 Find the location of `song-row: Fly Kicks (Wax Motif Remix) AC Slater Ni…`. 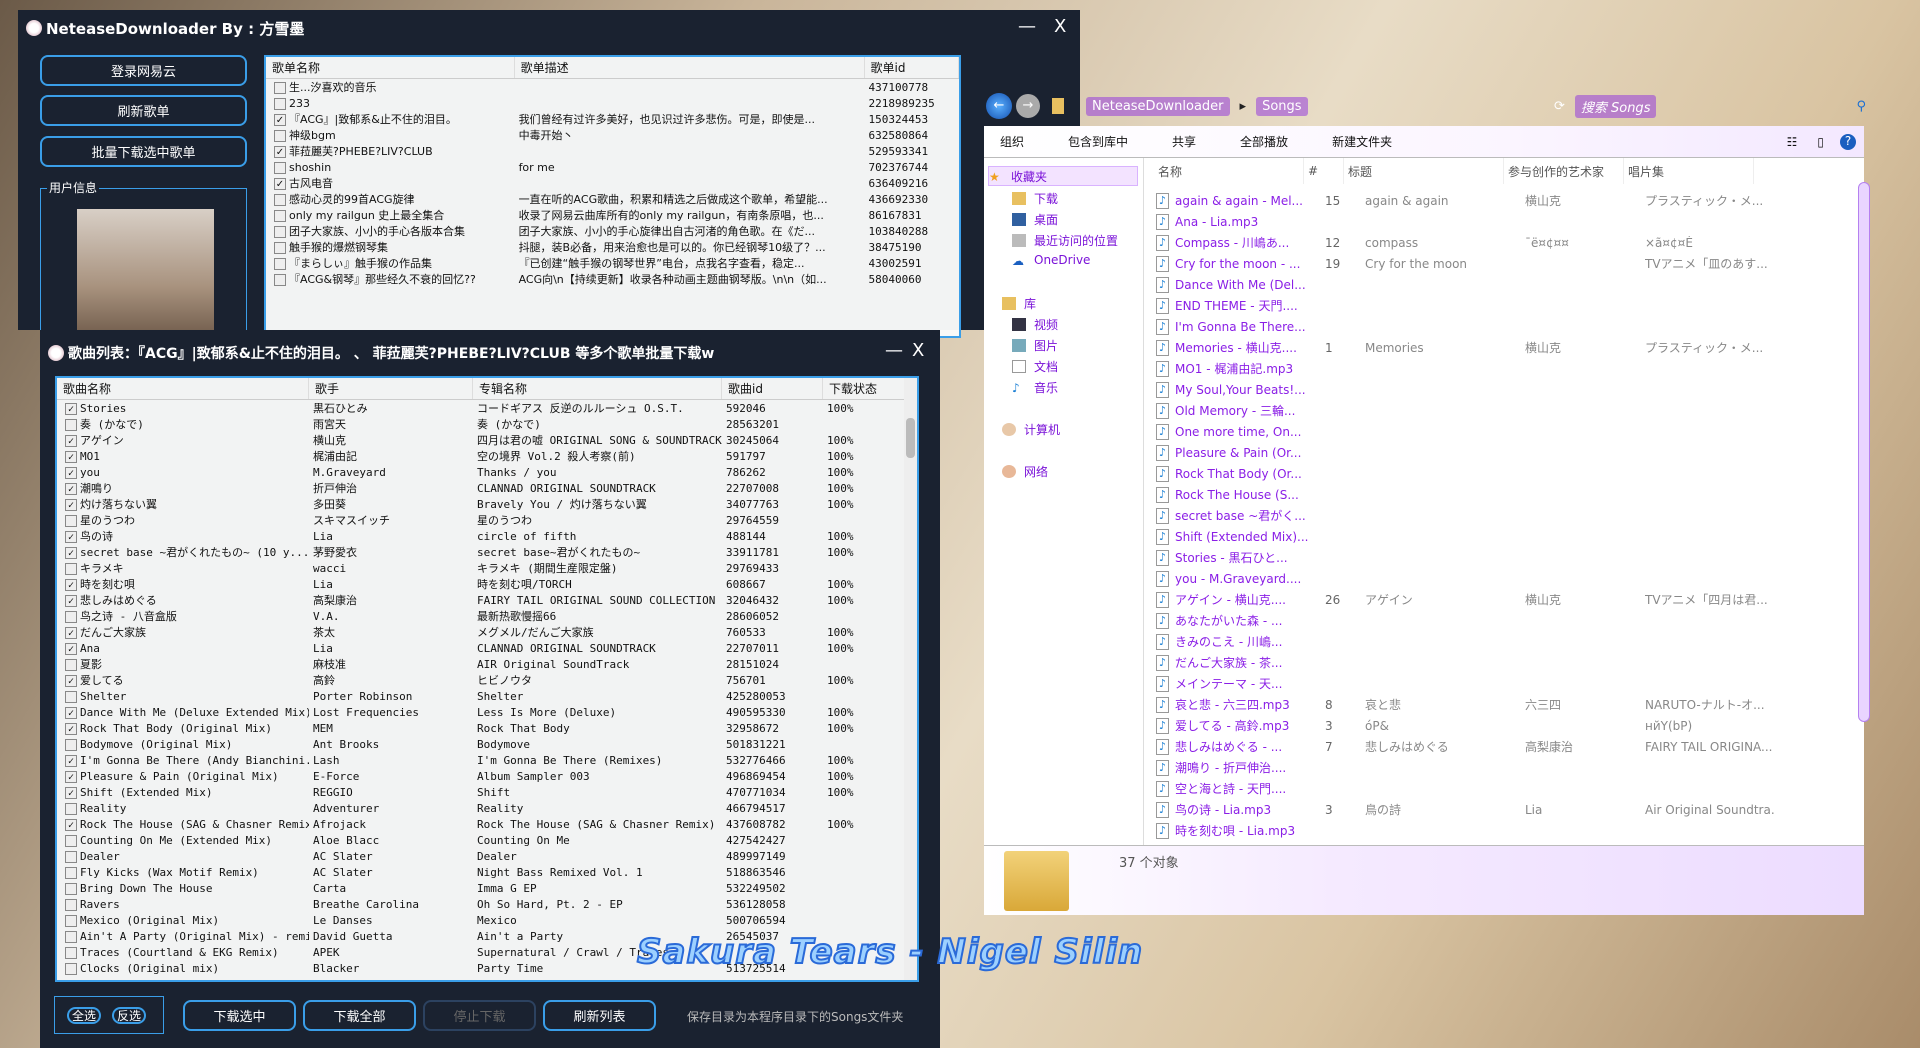

song-row: Fly Kicks (Wax Motif Remix) AC Slater Ni… is located at coordinates (487, 872).